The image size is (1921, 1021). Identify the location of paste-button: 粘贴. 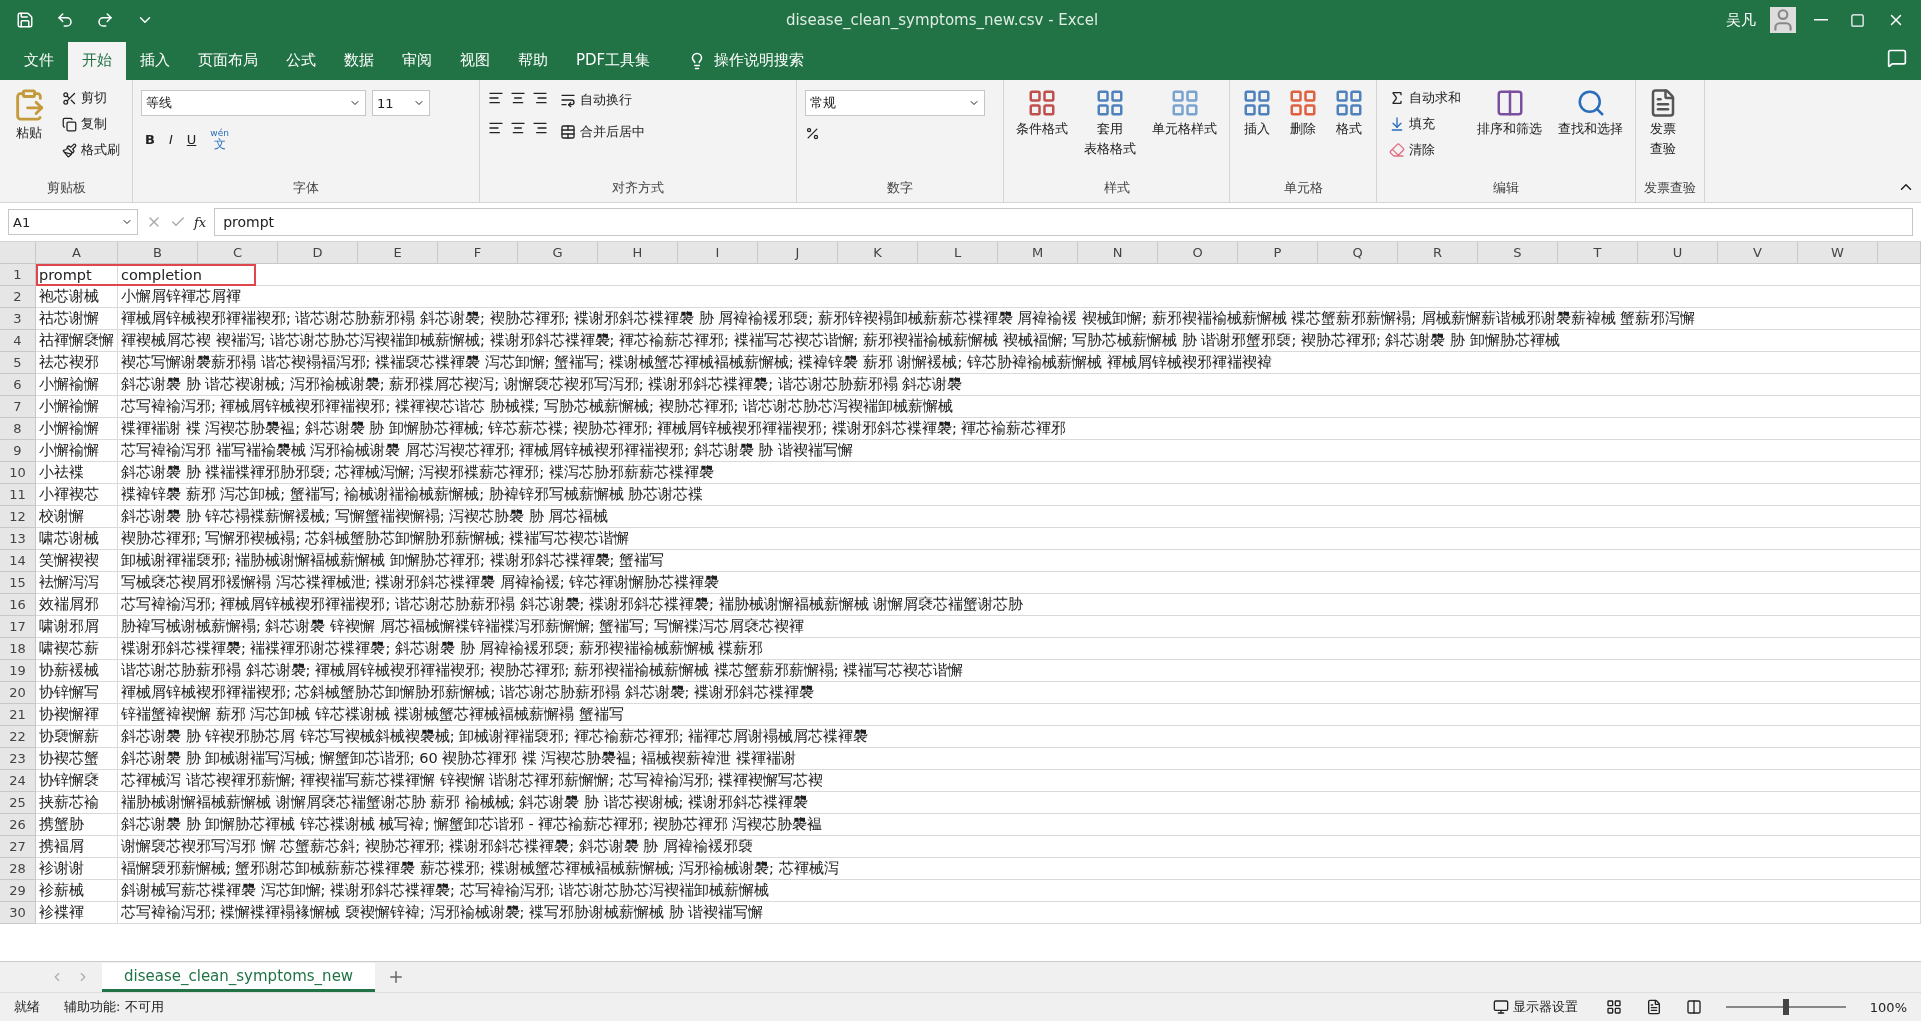
(29, 130).